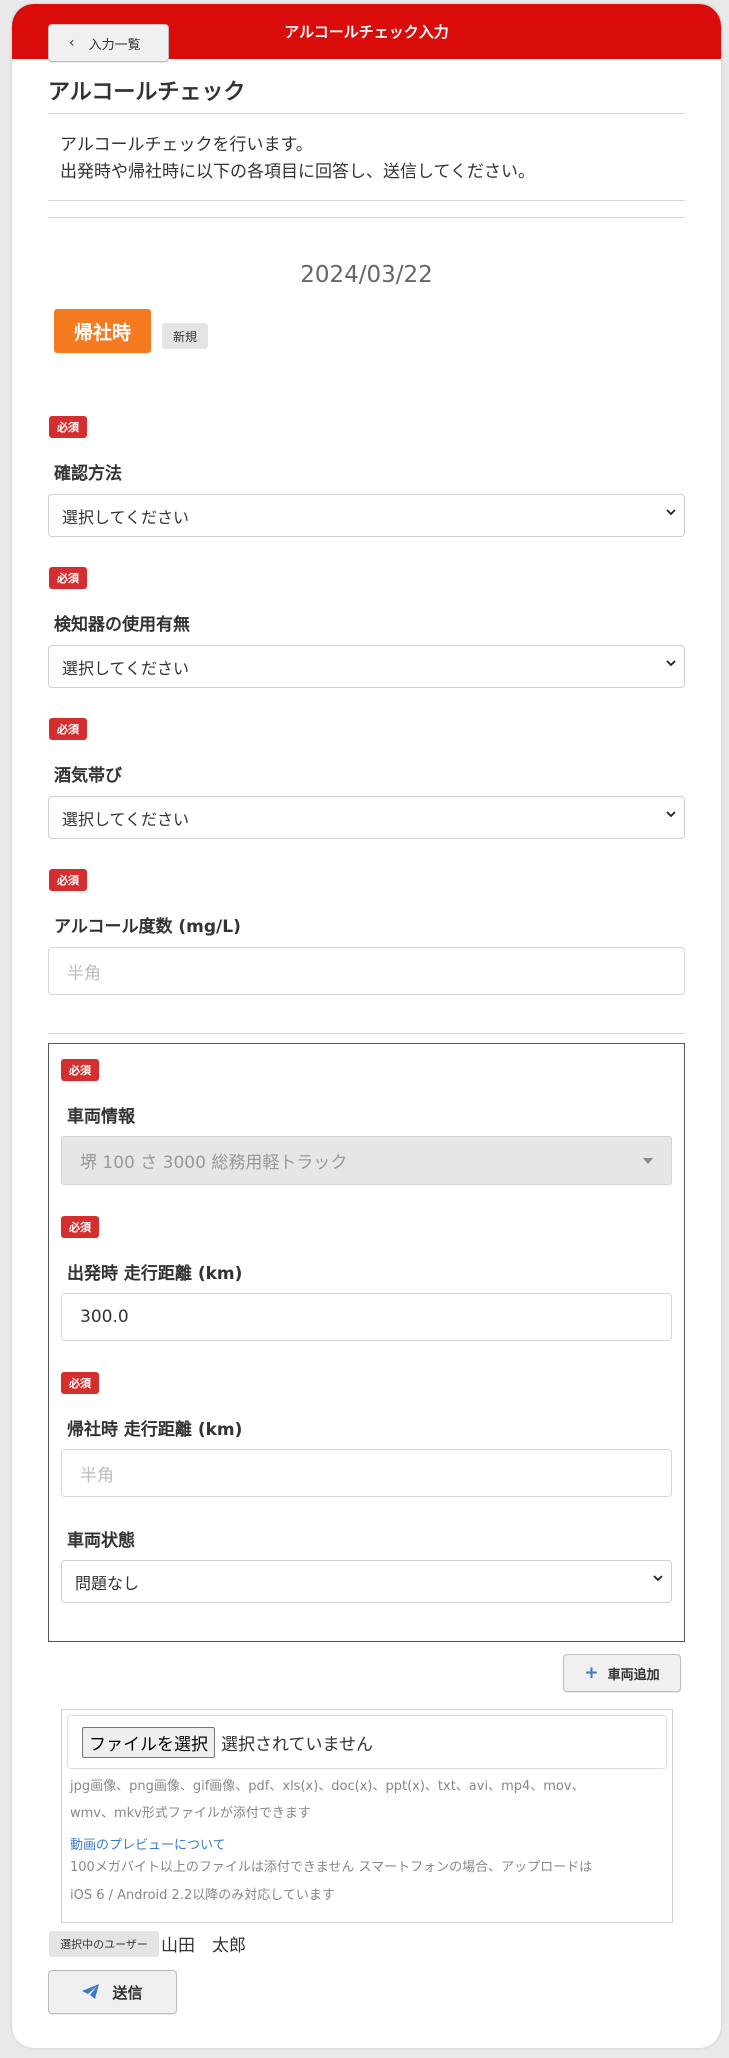 This screenshot has width=729, height=2058. Describe the element at coordinates (148, 1843) in the screenshot. I see `video-preview-link: 動画のプレビューについて` at that location.